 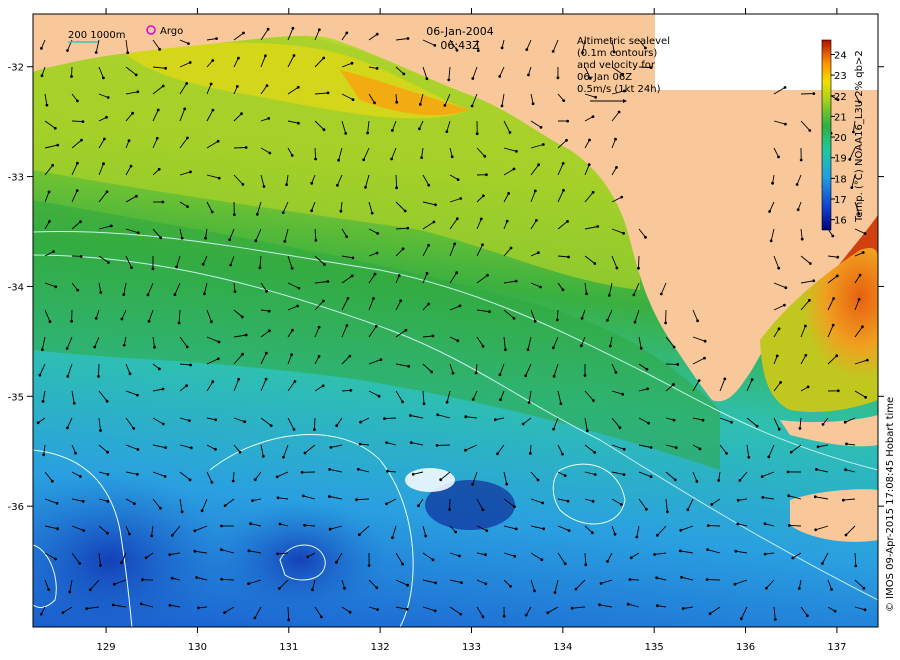 I want to click on lat-tick-label: -33, so click(x=16, y=178).